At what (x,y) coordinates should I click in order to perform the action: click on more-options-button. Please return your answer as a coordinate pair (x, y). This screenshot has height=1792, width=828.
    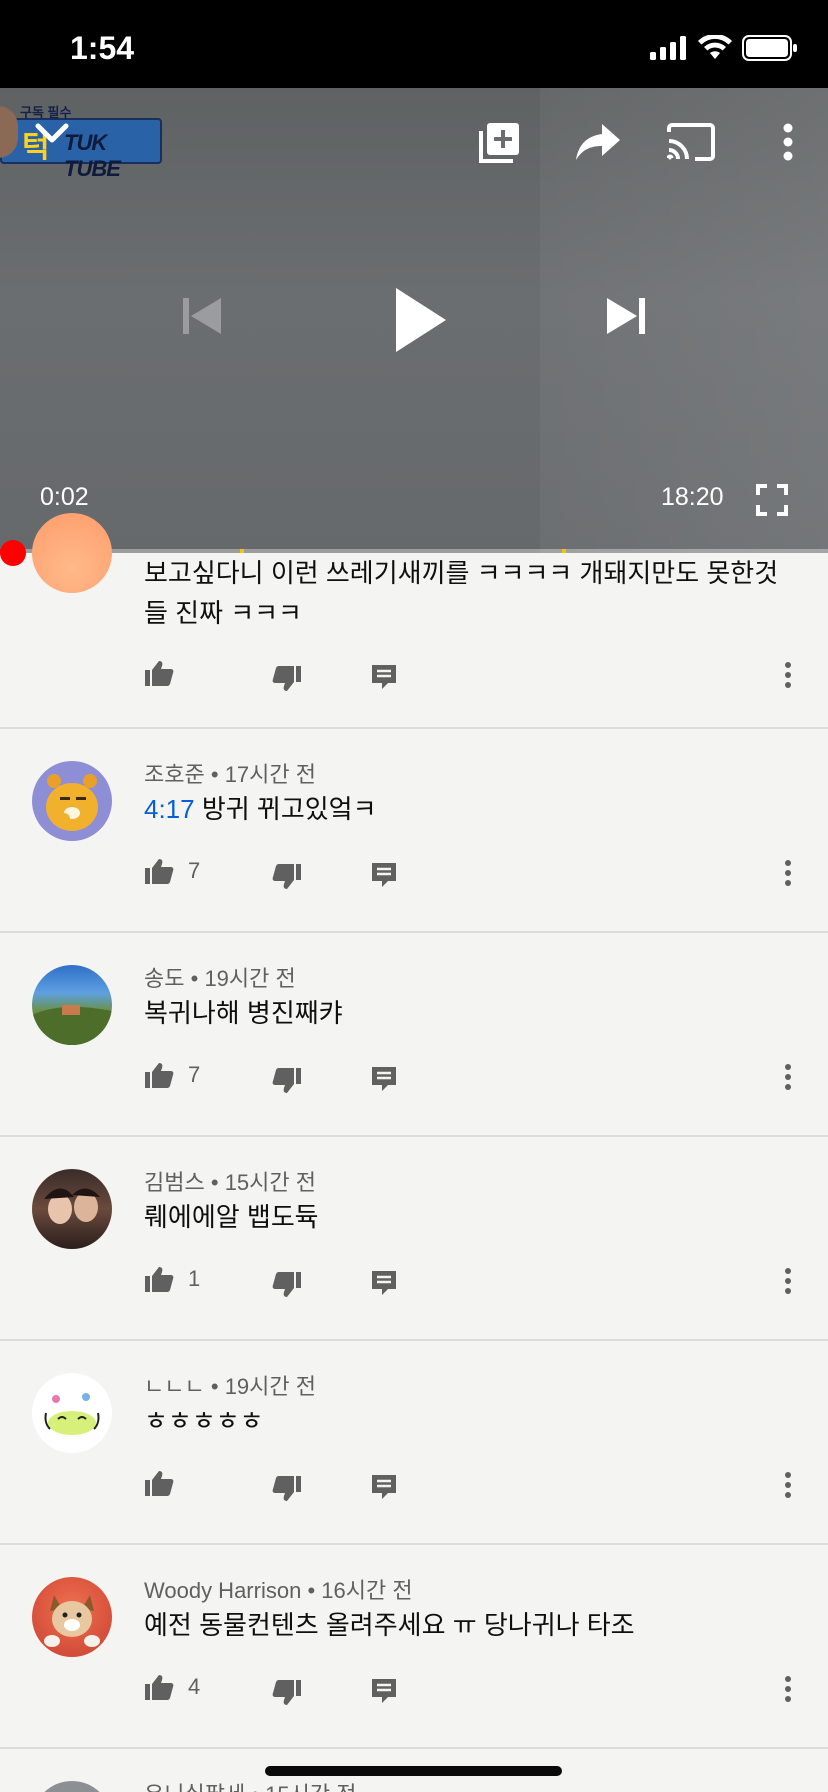
    Looking at the image, I should click on (788, 142).